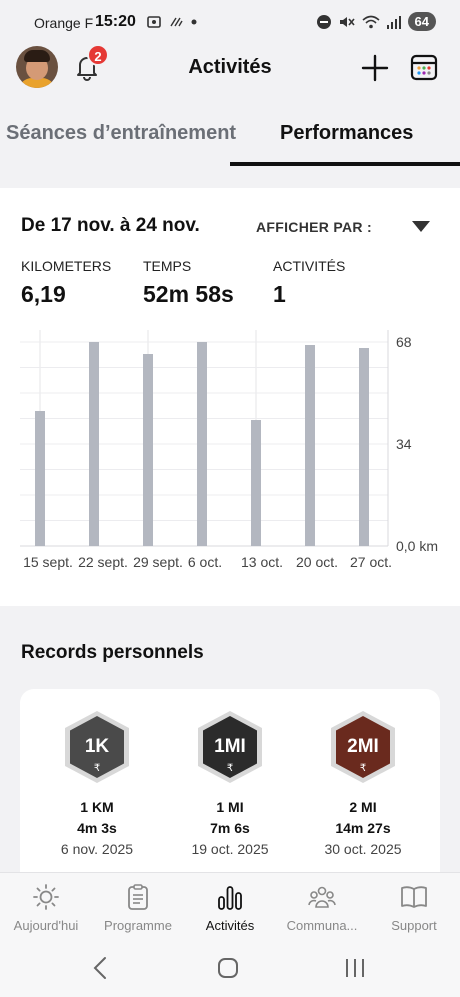 This screenshot has height=997, width=460. I want to click on clipboard-icon, so click(138, 897).